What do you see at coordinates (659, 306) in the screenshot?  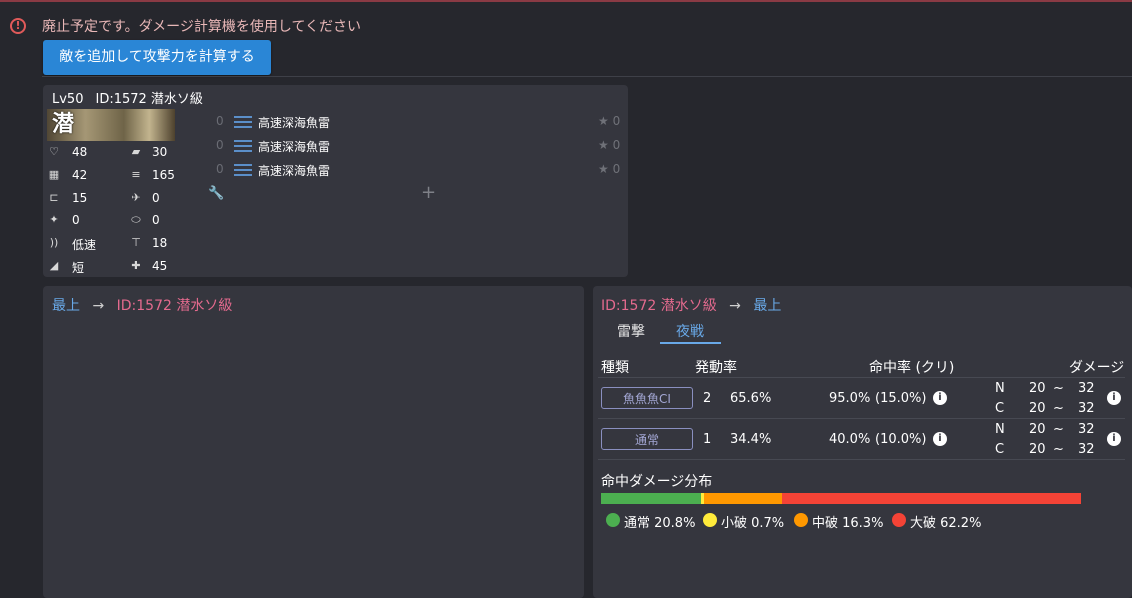 I see `attacker-link: ID:1572 潜水ソ級` at bounding box center [659, 306].